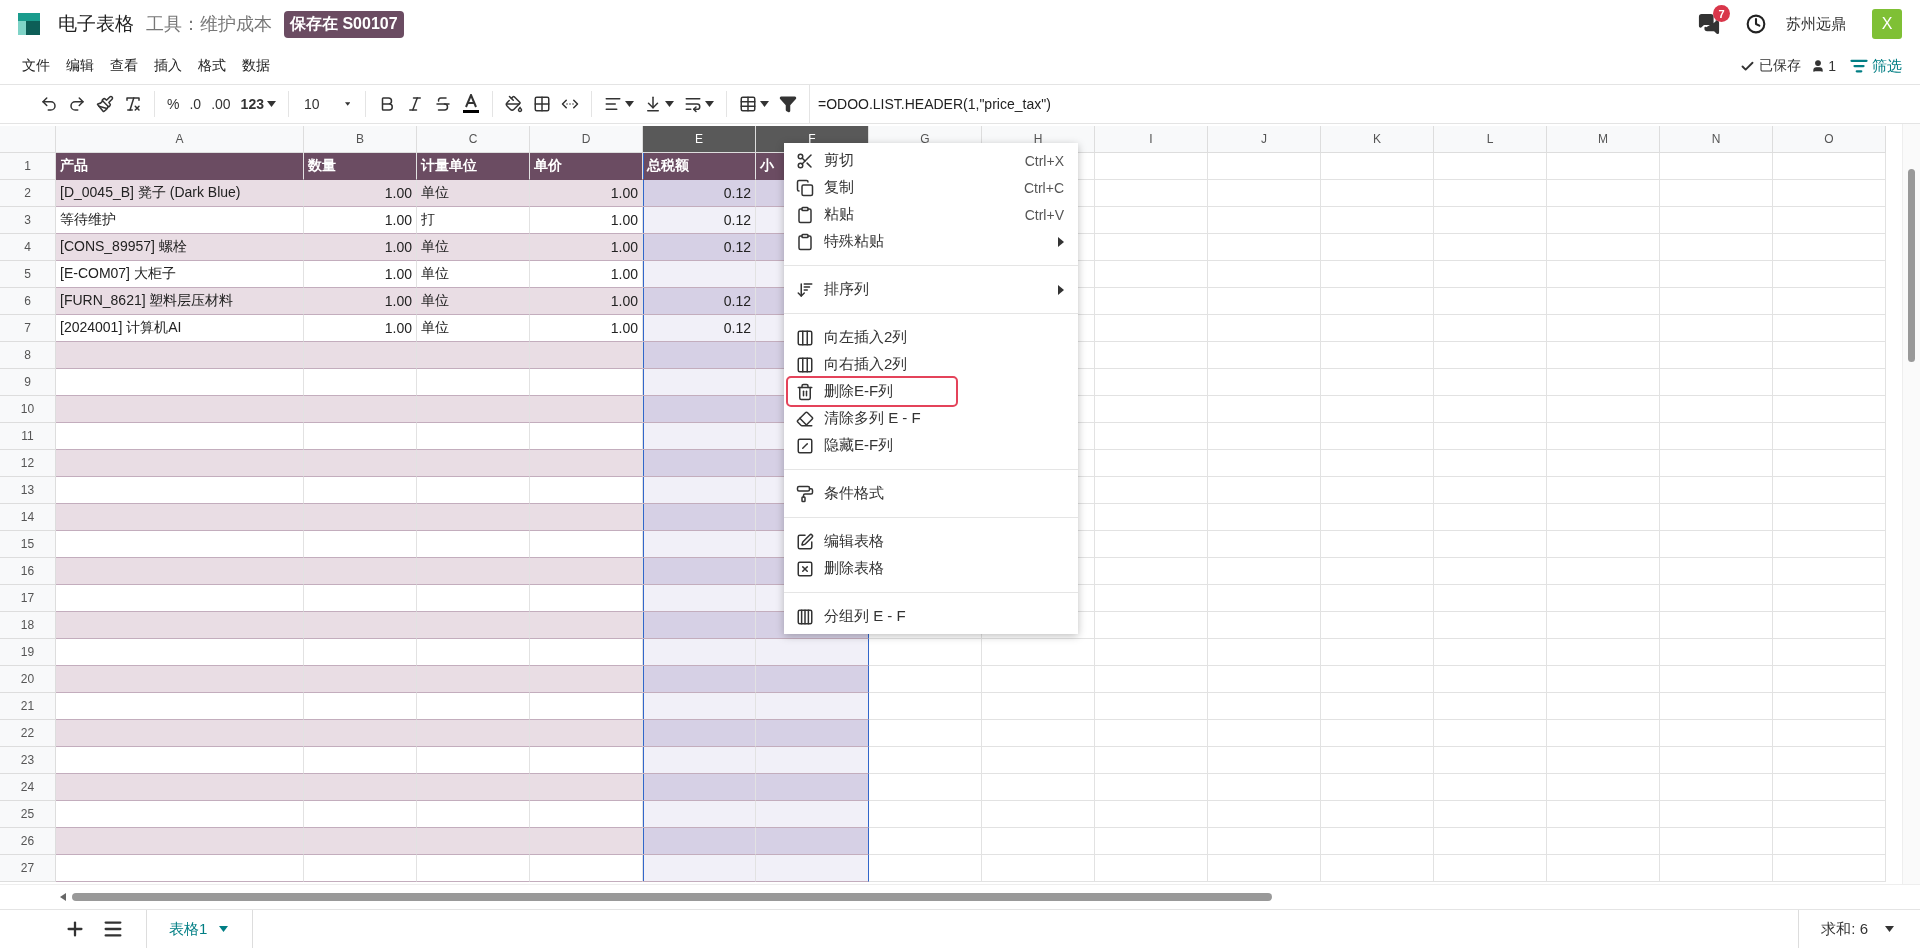 The image size is (1920, 948). I want to click on table-cell: [2024001] 计算机AI, so click(180, 328).